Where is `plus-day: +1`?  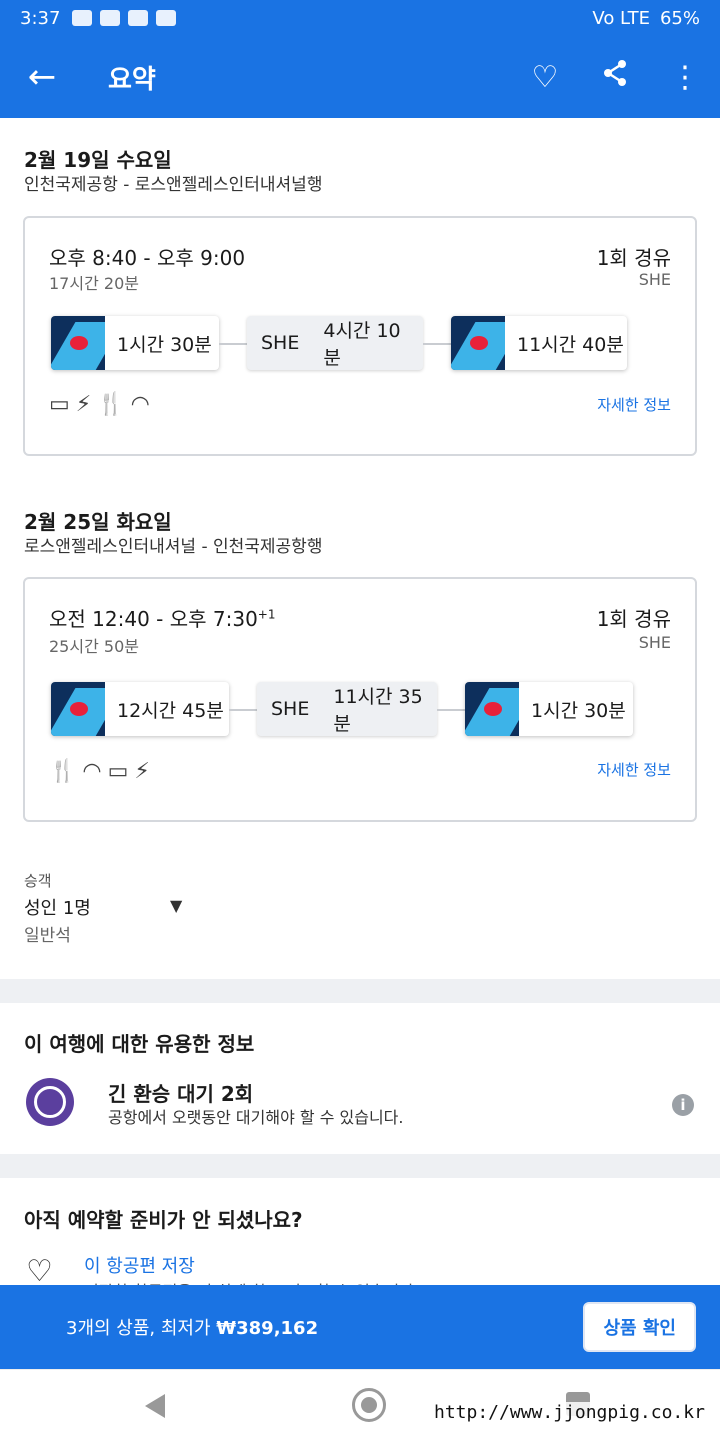
plus-day: +1 is located at coordinates (266, 614).